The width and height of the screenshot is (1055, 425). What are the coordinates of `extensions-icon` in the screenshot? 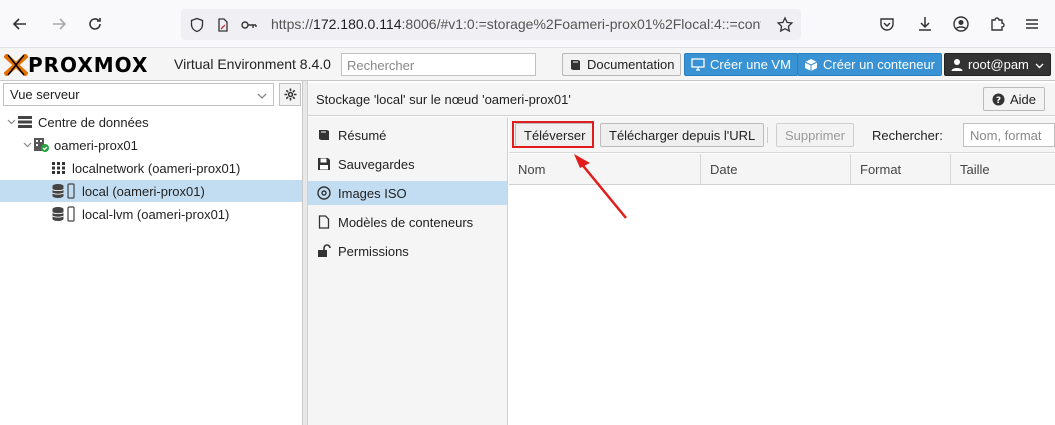 It's located at (997, 24).